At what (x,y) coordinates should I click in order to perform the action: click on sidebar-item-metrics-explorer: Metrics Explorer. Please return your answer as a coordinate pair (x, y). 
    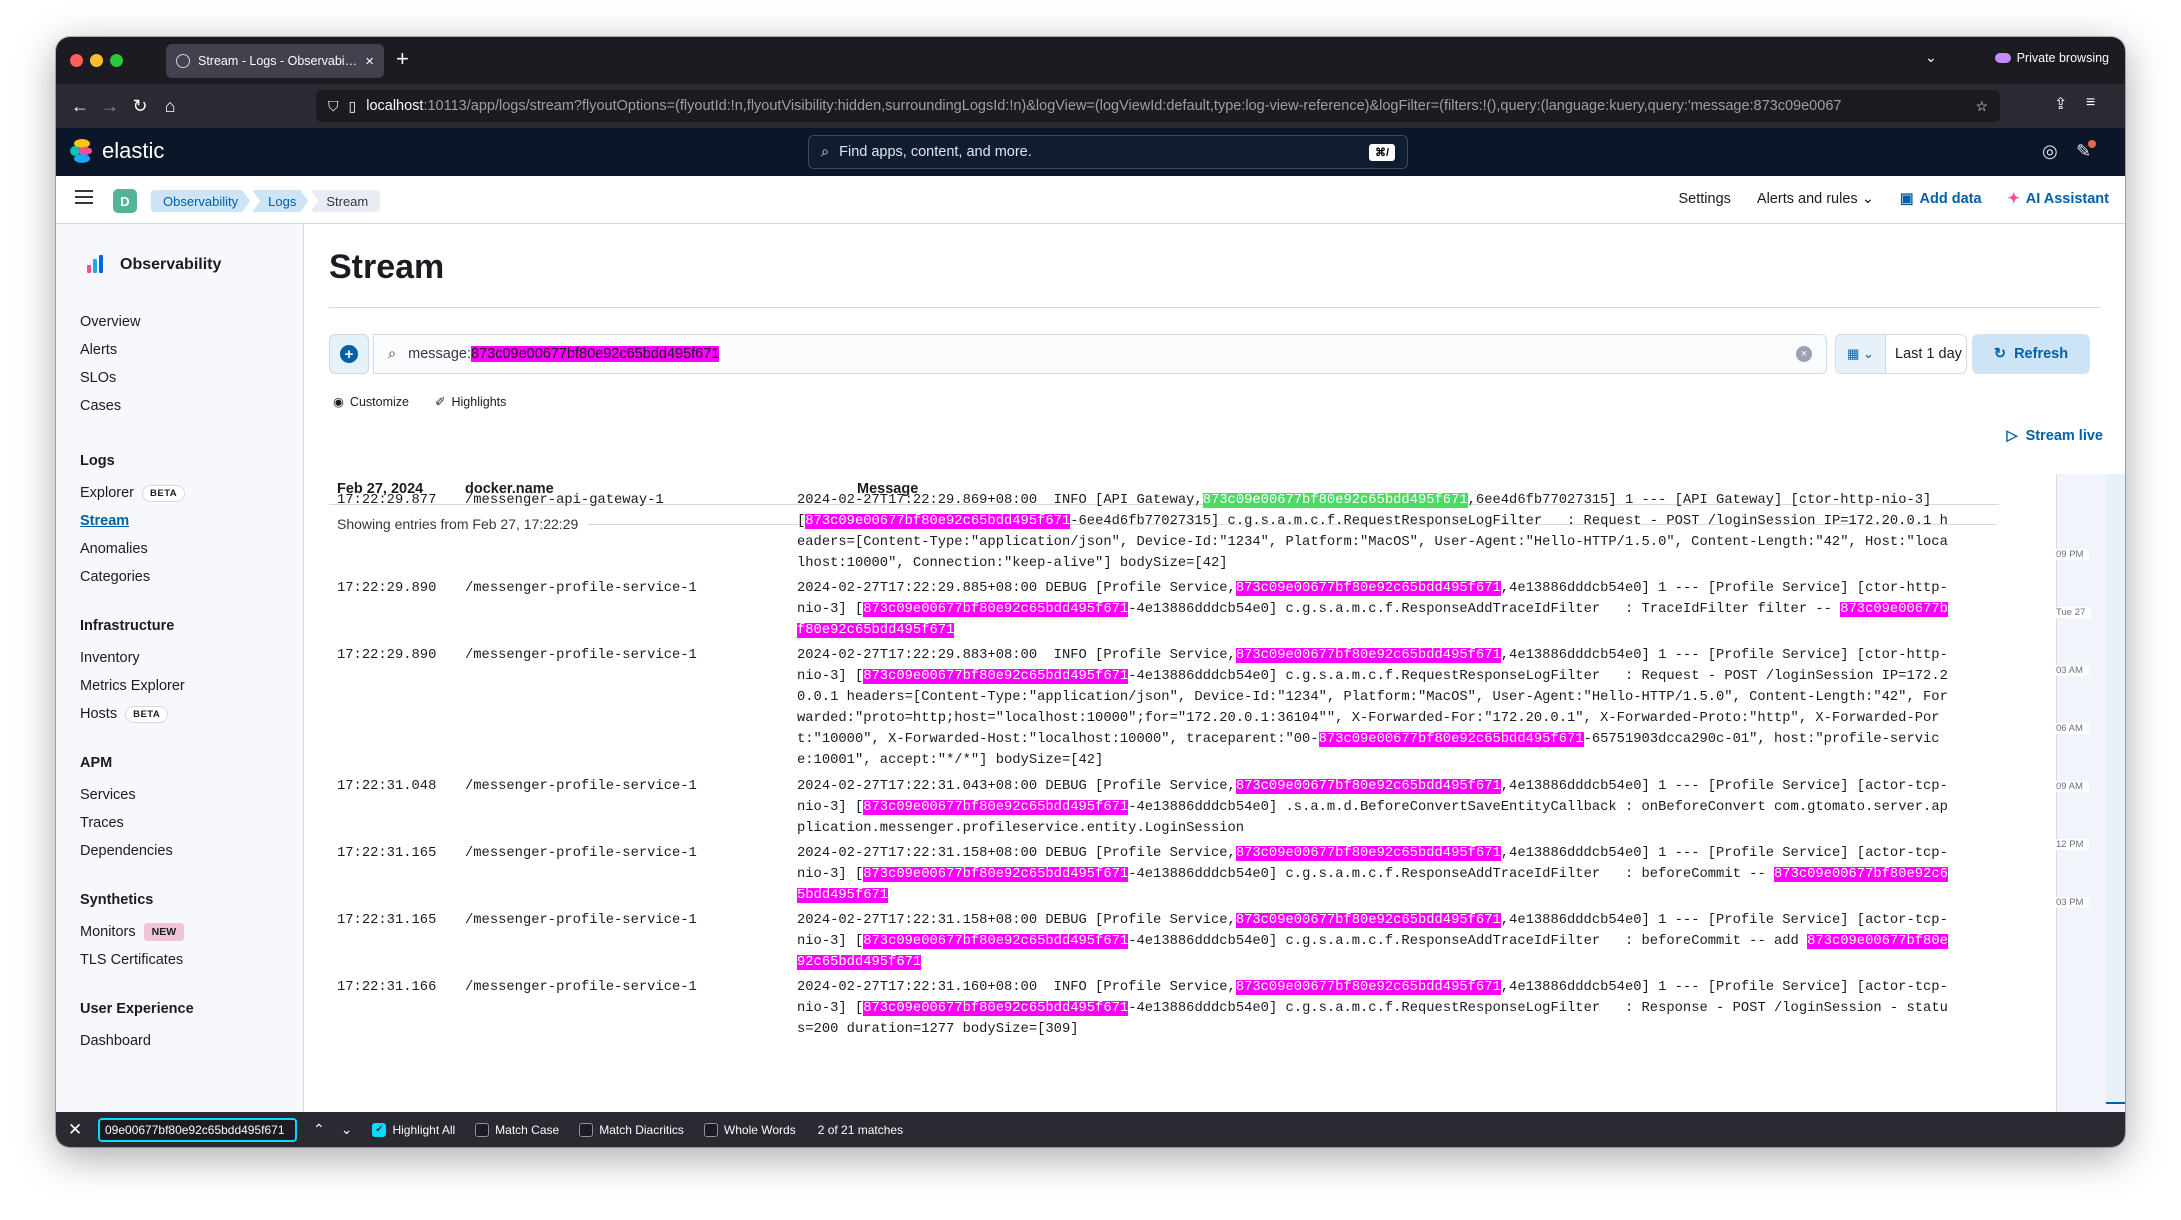
    Looking at the image, I should click on (132, 686).